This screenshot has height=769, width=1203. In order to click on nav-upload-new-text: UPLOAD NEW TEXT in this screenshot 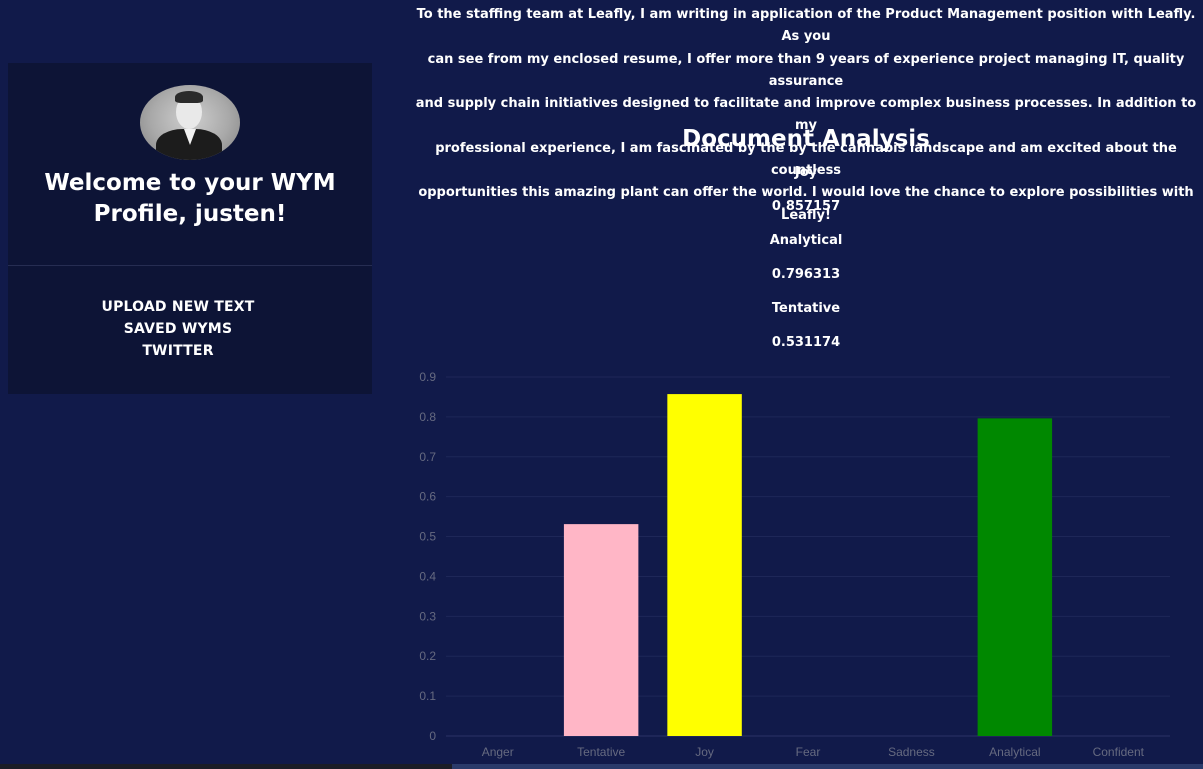, I will do `click(178, 307)`.